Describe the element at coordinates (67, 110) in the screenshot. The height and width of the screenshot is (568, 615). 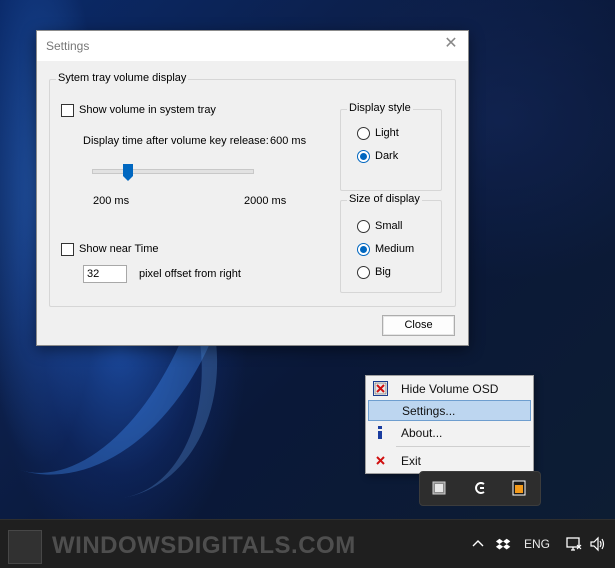
I see `show-volume-checkbox` at that location.